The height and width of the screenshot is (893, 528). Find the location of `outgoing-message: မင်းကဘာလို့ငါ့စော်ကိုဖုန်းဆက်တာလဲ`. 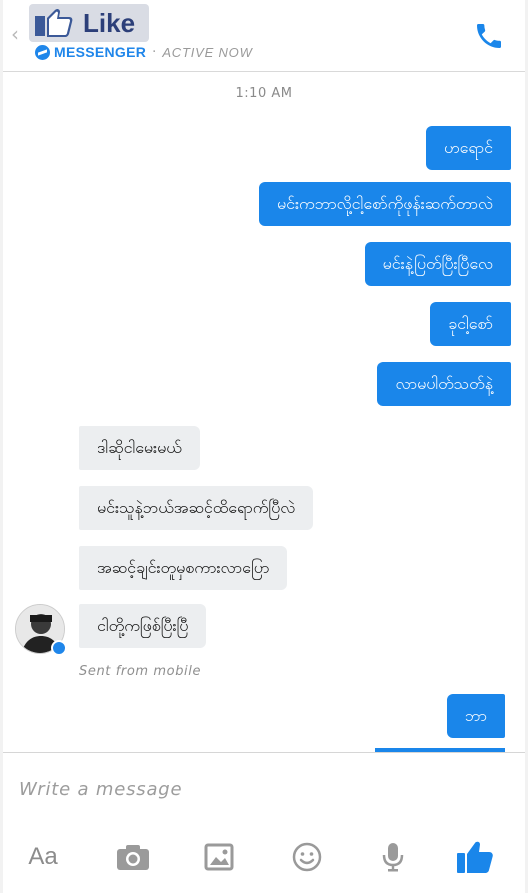

outgoing-message: မင်းကဘာလို့ငါ့စော်ကိုဖုန်းဆက်တာလဲ is located at coordinates (384, 204).